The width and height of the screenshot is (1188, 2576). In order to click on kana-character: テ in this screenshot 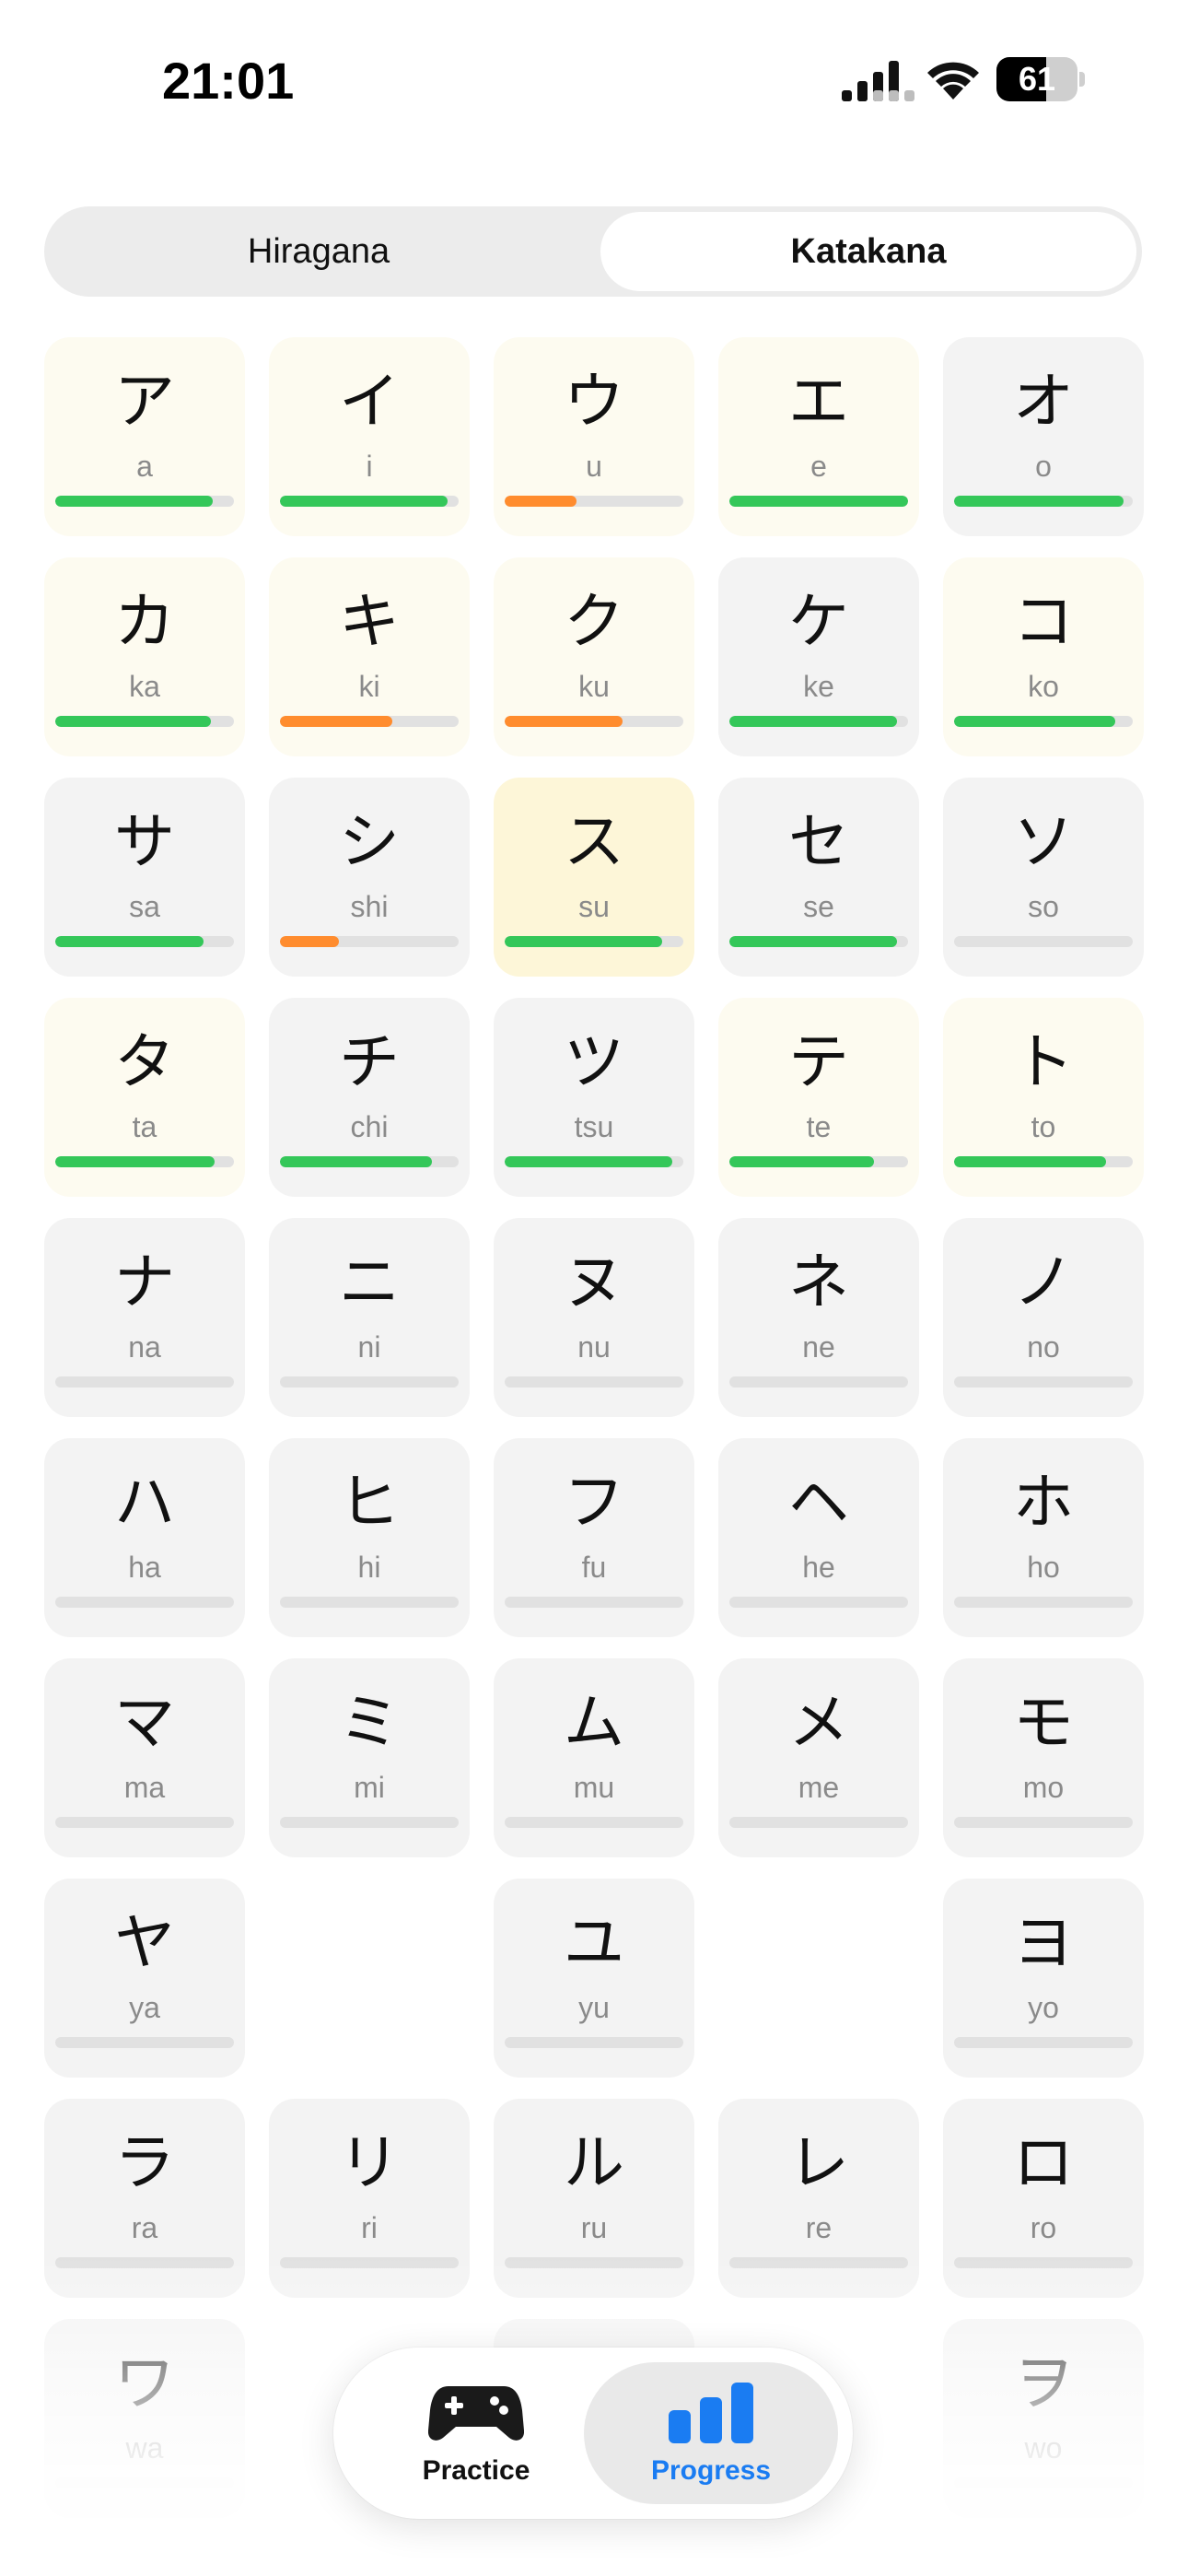, I will do `click(818, 1061)`.